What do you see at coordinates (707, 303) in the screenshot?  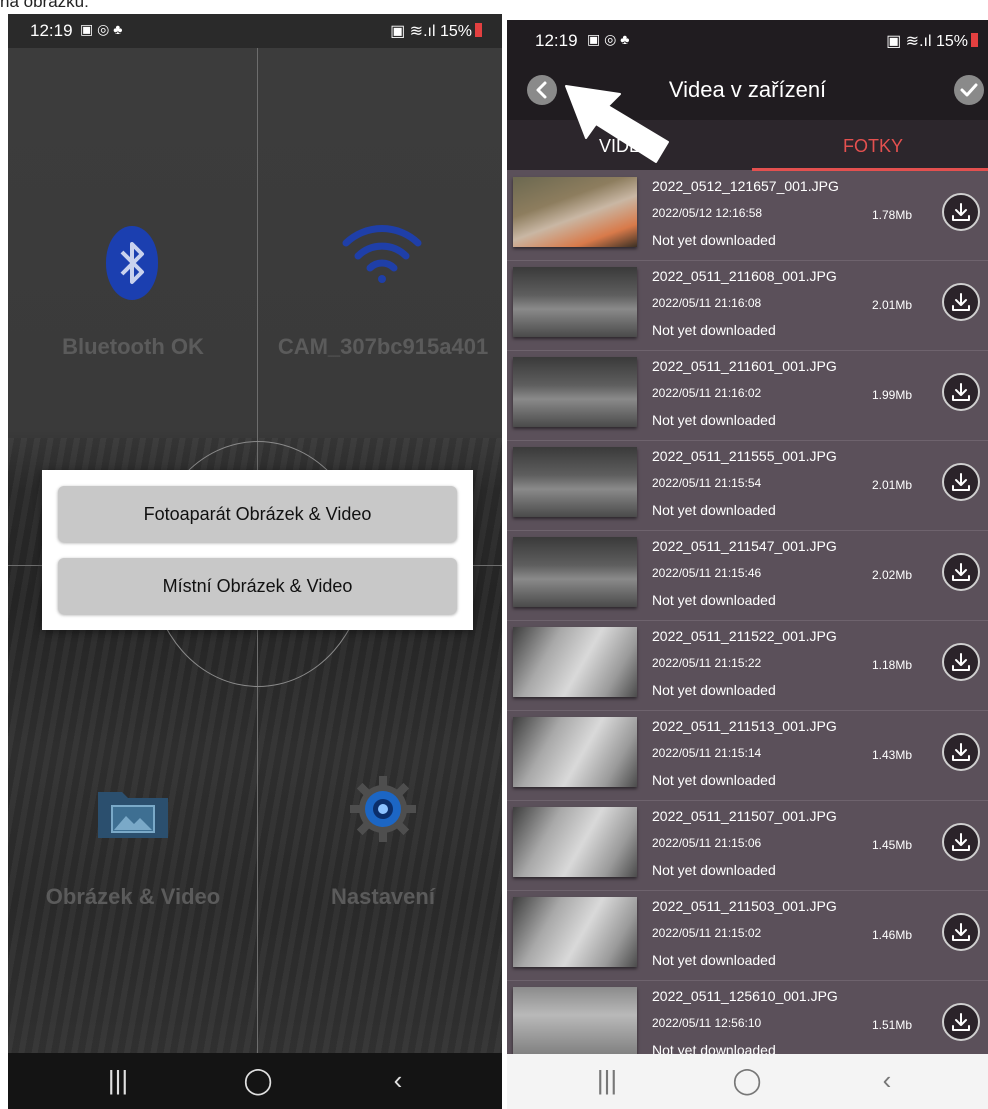 I see `file-date: 2022/05/11 21:16:08` at bounding box center [707, 303].